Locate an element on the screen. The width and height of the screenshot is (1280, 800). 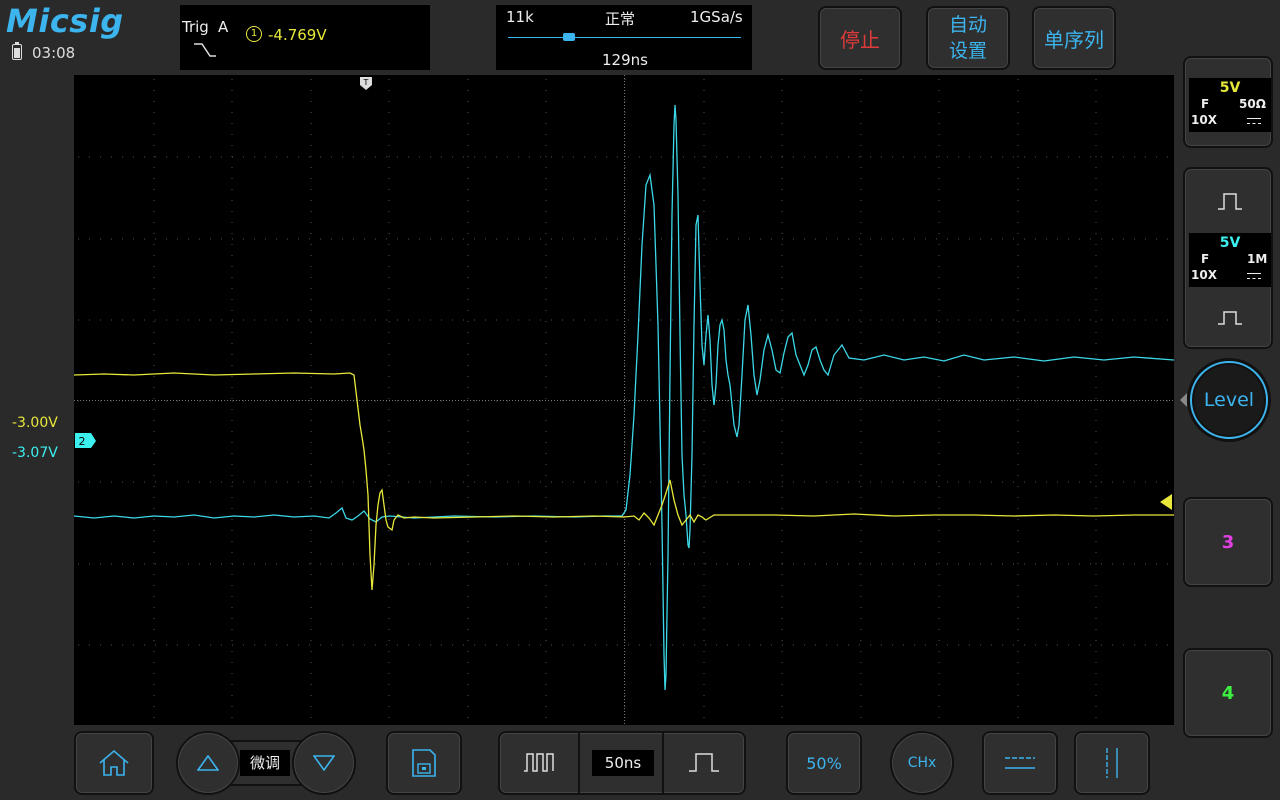
ch1-info: 5V F 50Ω 10X is located at coordinates (1230, 105).